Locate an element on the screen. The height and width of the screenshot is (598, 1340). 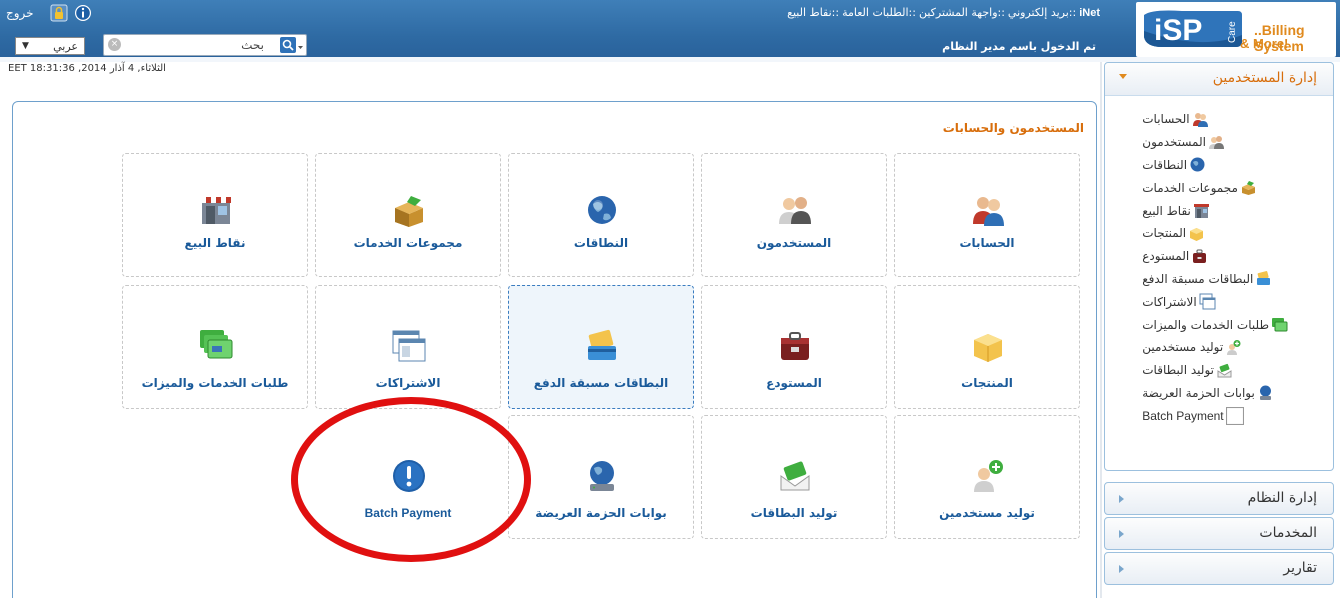
tile-label: المستخدمون is located at coordinates (794, 243).